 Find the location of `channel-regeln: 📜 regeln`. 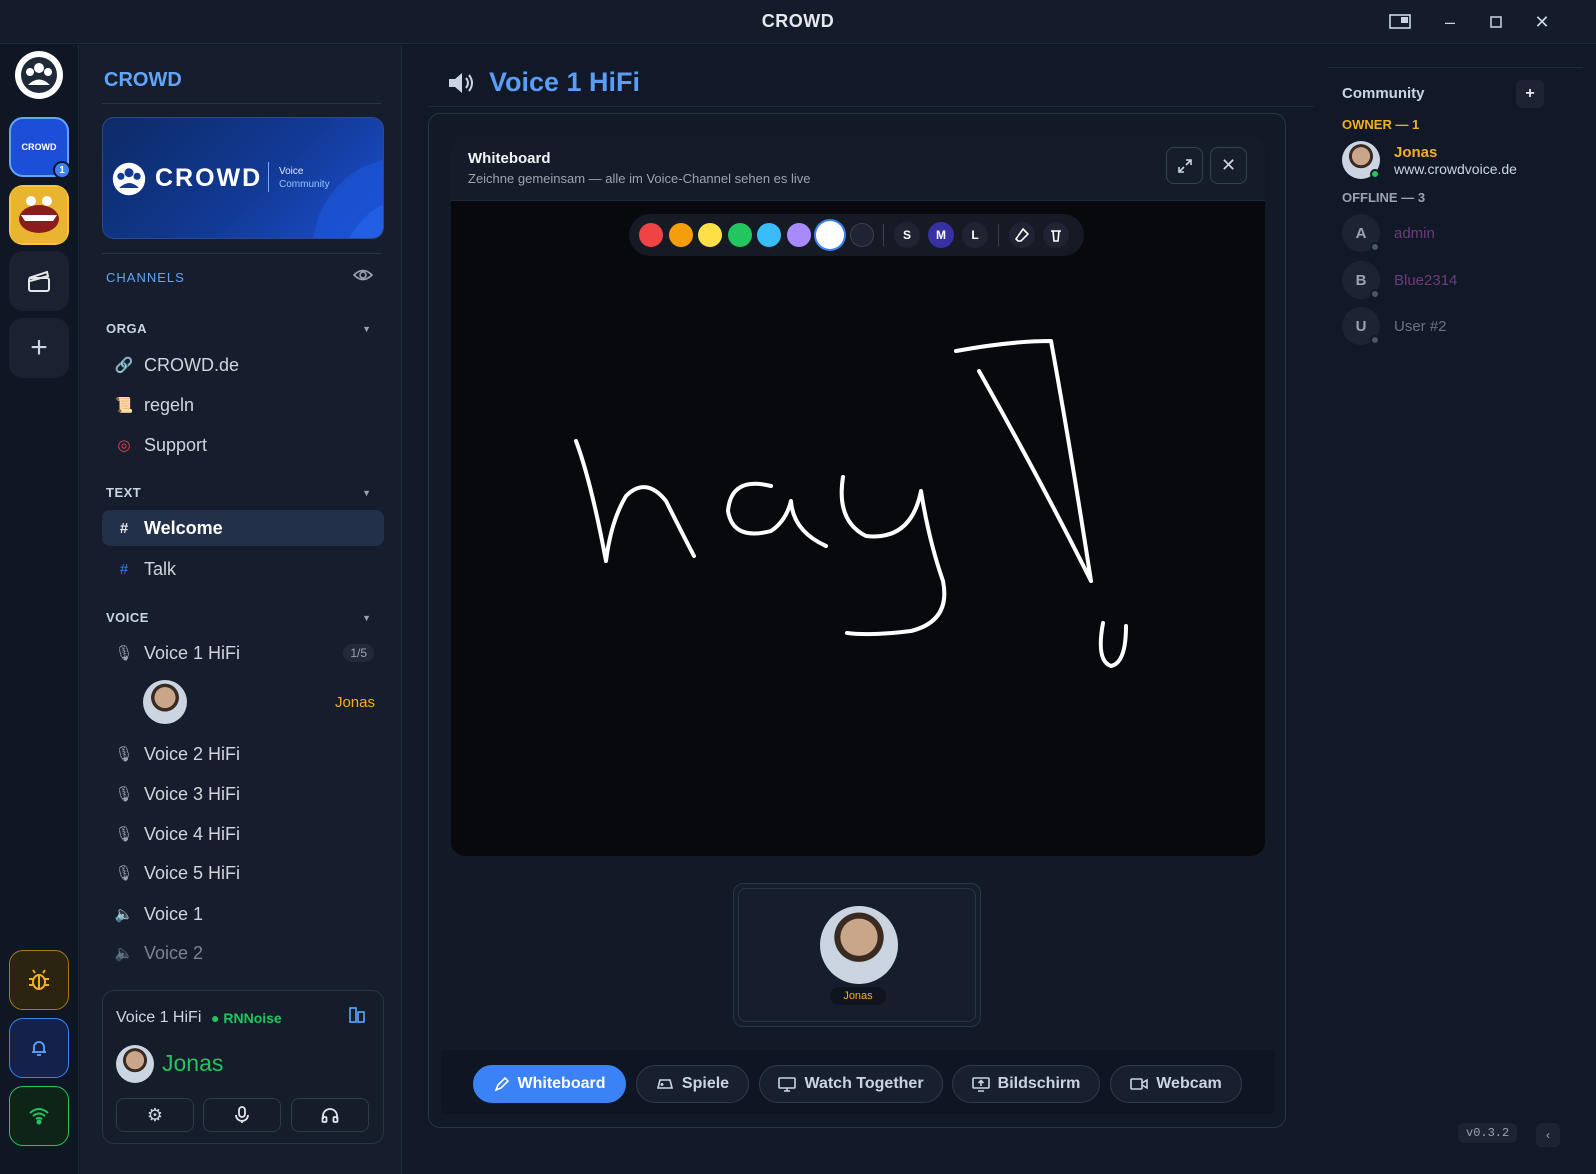

channel-regeln: 📜 regeln is located at coordinates (243, 405).